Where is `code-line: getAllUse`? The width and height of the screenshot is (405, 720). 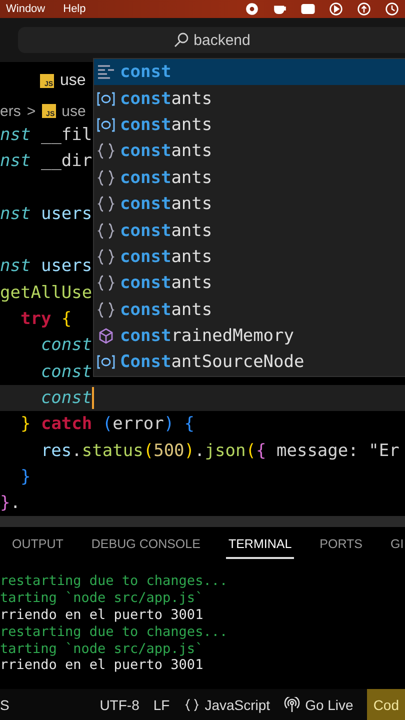
code-line: getAllUse is located at coordinates (46, 293).